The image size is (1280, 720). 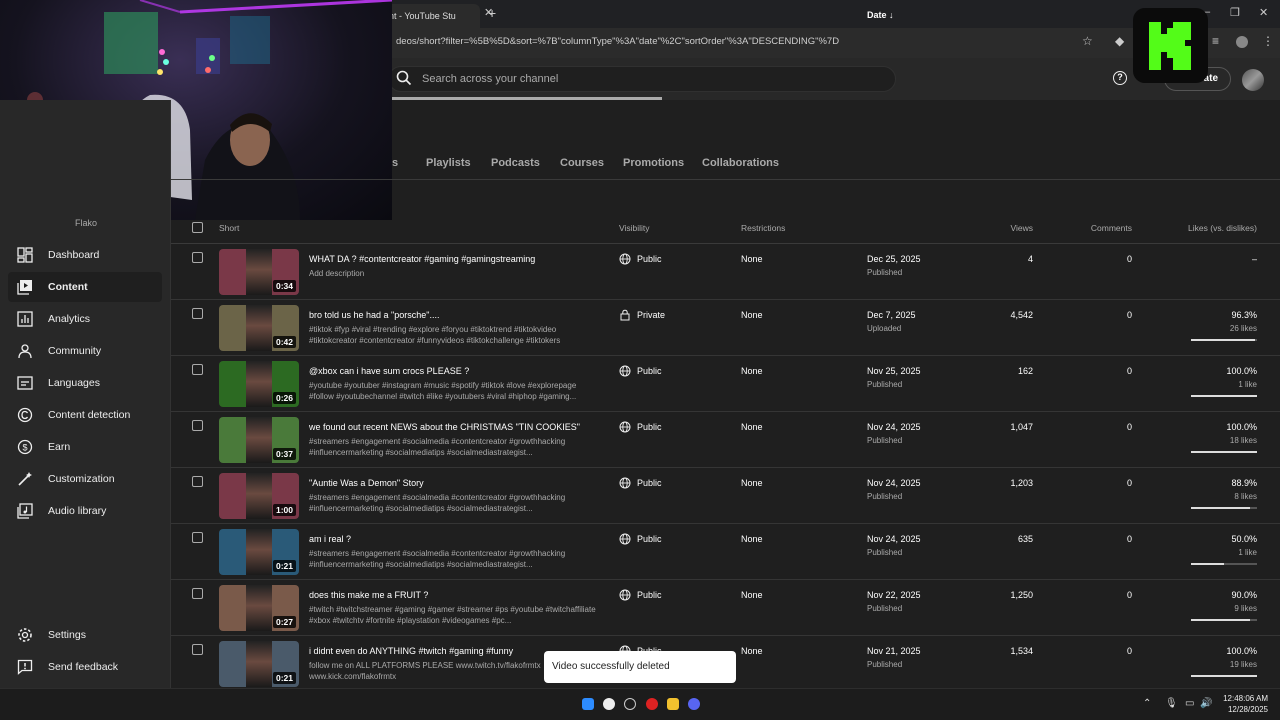 I want to click on copyright-icon, so click(x=25, y=415).